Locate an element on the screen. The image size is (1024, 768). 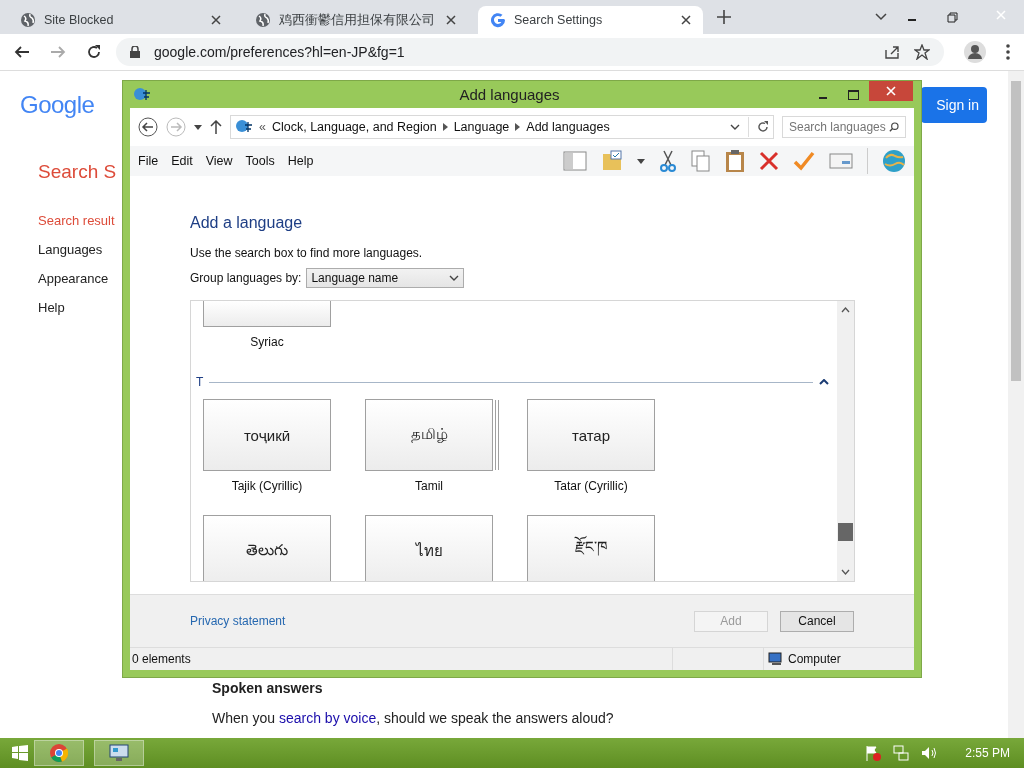
overflow-chevron: « is located at coordinates (262, 127).